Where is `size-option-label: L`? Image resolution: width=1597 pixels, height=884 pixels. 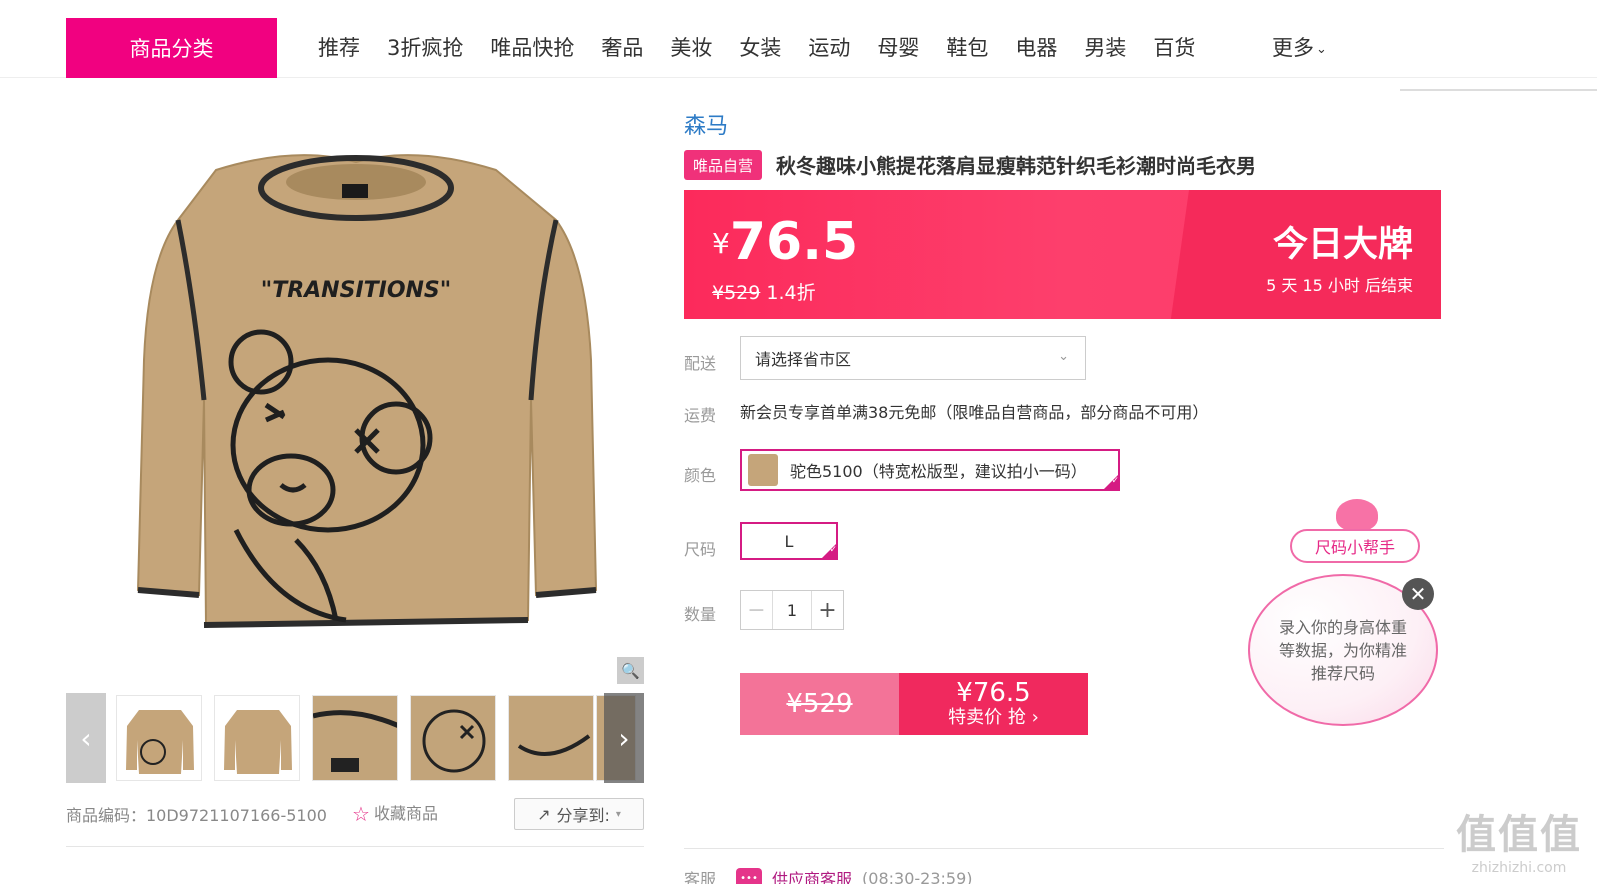
size-option-label: L is located at coordinates (789, 541).